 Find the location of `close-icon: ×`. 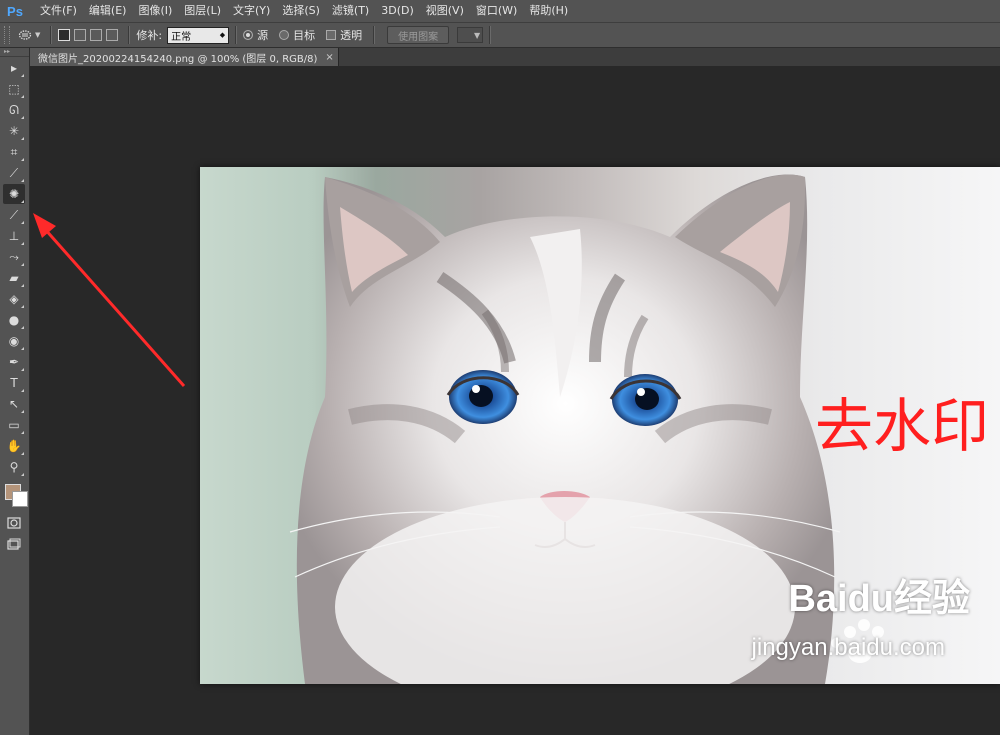

close-icon: × is located at coordinates (329, 57).